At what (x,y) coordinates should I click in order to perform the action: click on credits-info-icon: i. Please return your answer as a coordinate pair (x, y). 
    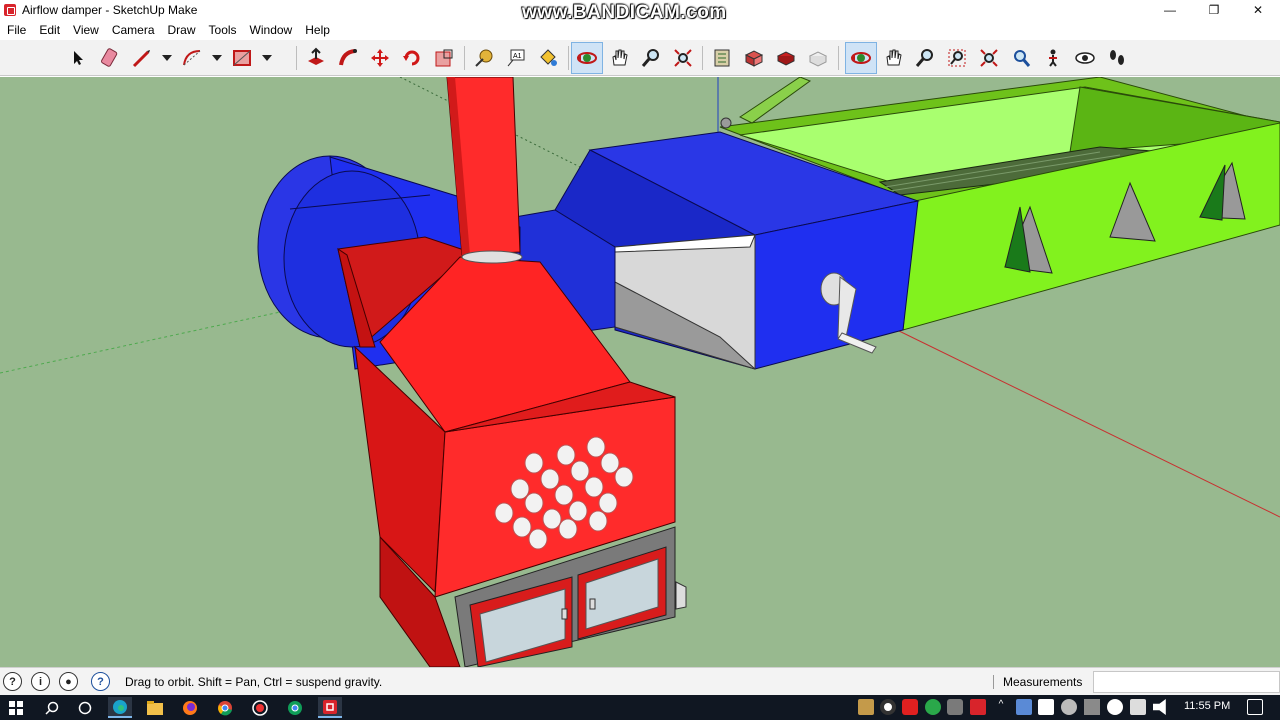
    Looking at the image, I should click on (40, 681).